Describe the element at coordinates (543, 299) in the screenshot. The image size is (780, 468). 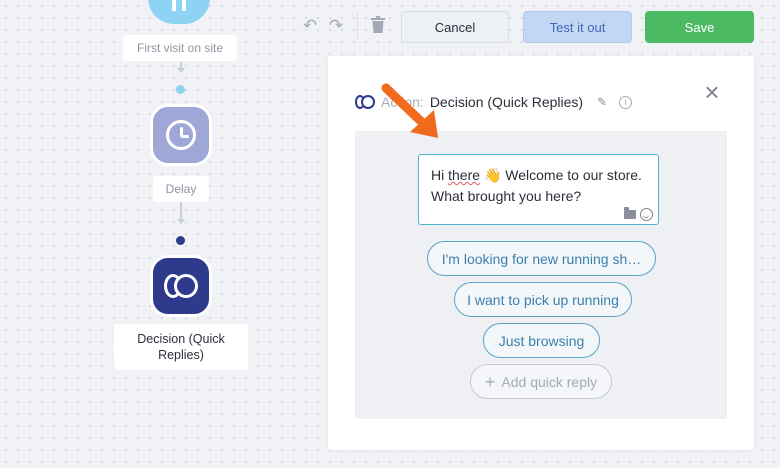
I see `quick-reply-button: I want to pick up running` at that location.